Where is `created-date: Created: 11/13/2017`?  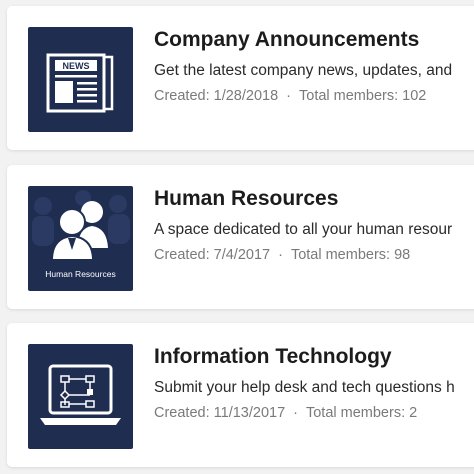
created-date: Created: 11/13/2017 is located at coordinates (220, 413).